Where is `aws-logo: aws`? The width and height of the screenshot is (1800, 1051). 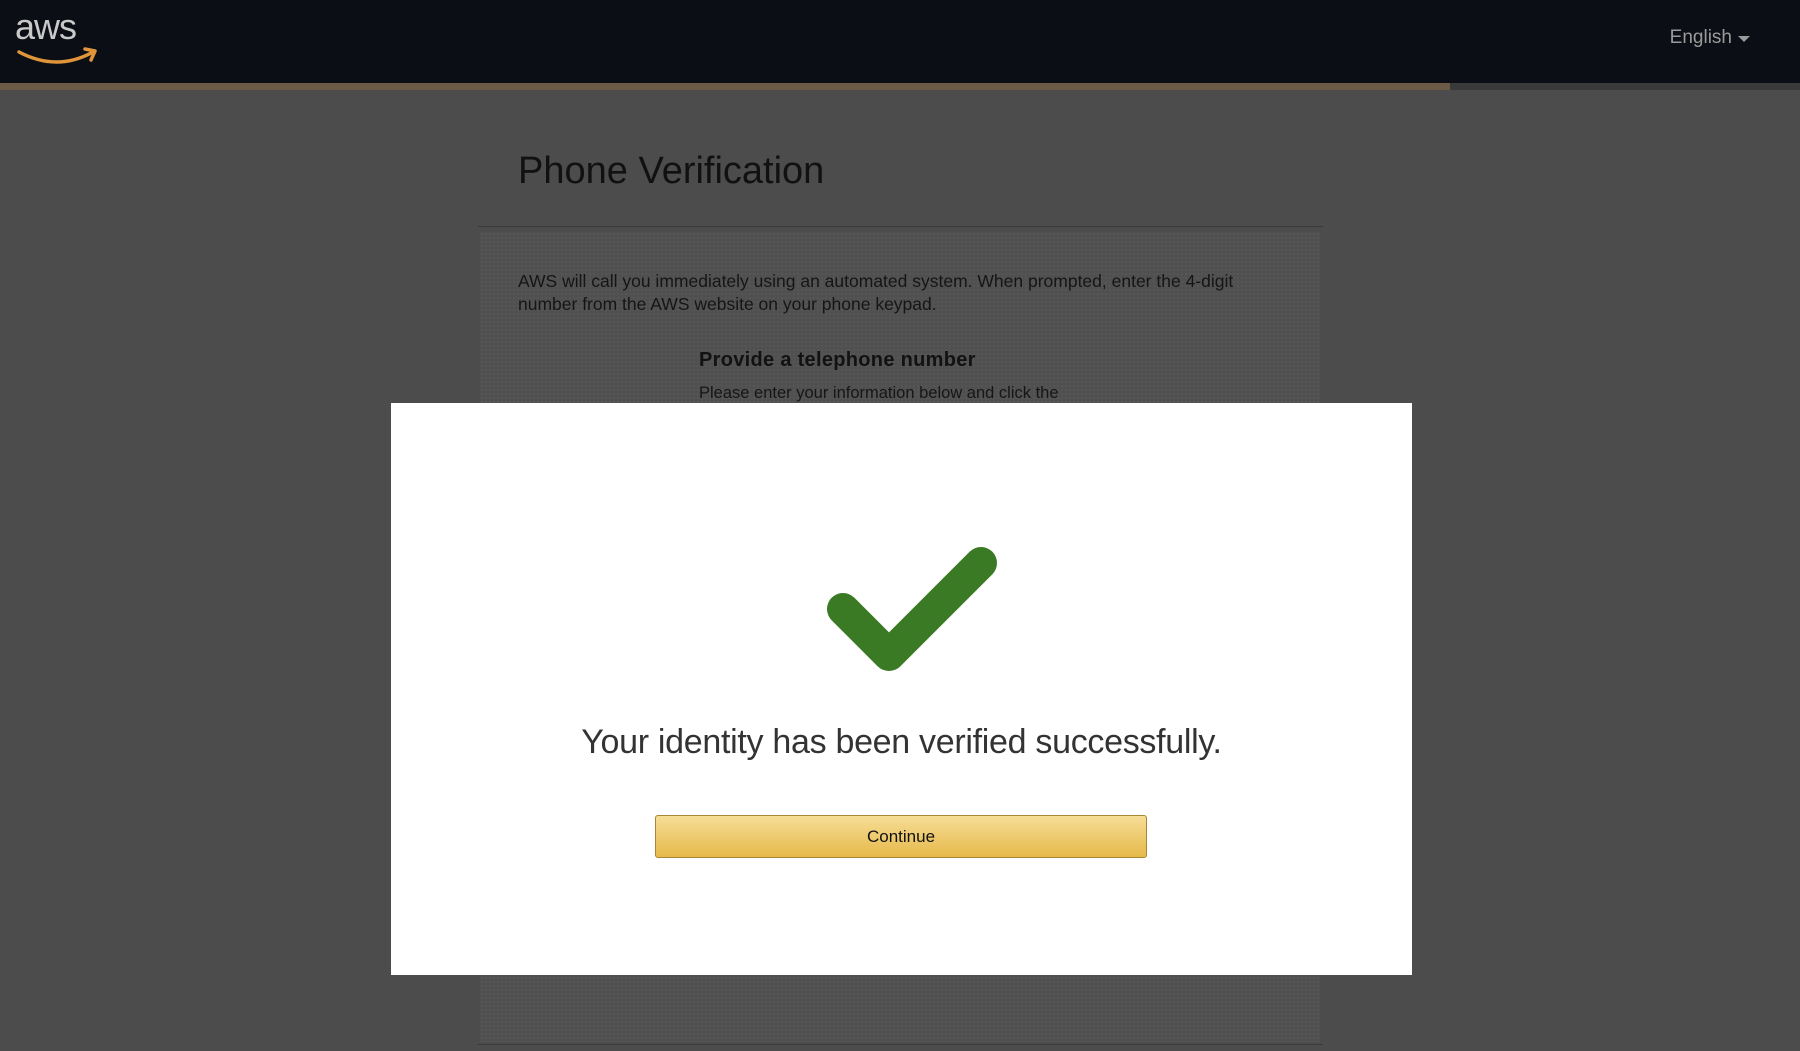 aws-logo: aws is located at coordinates (60, 38).